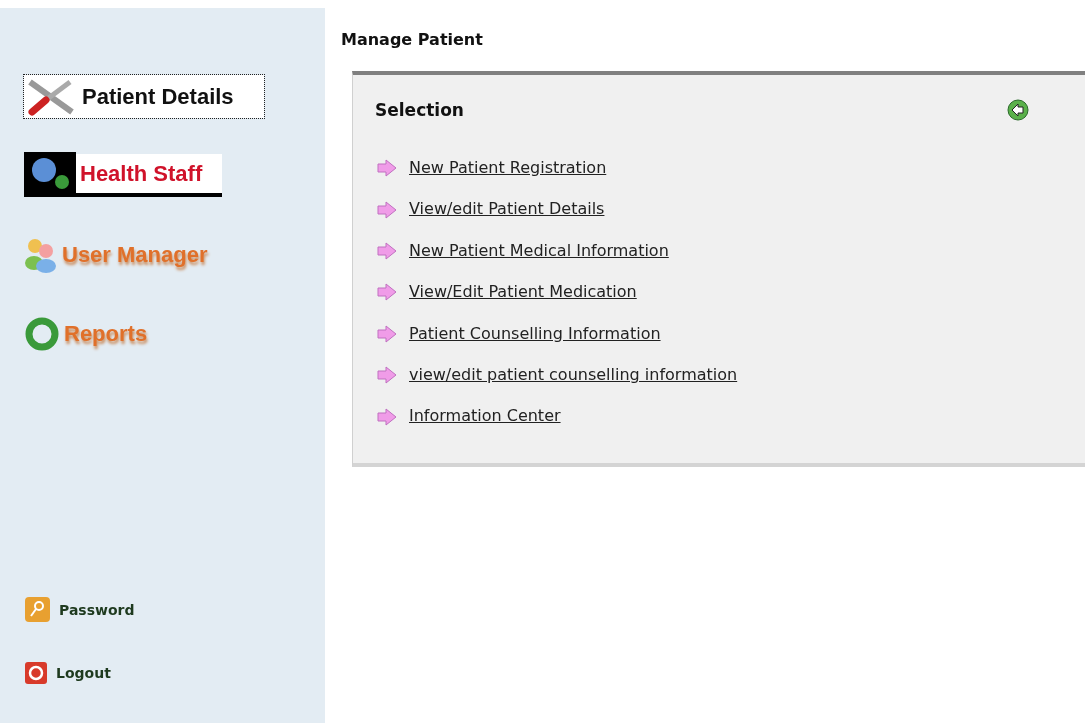  Describe the element at coordinates (419, 110) in the screenshot. I see `panel-title: Selection` at that location.